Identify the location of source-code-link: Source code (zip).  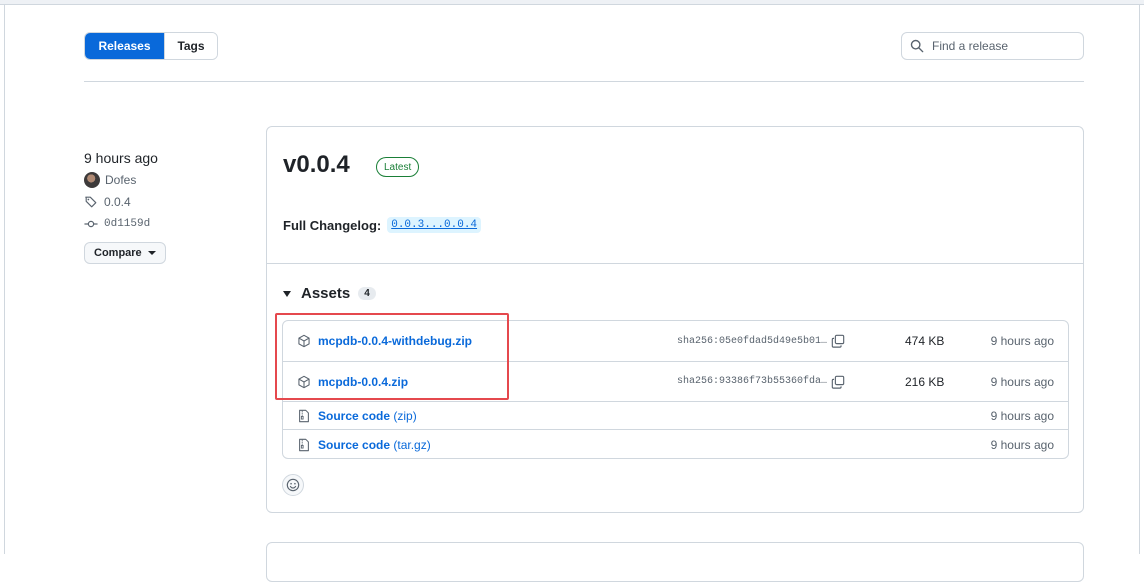
(367, 416).